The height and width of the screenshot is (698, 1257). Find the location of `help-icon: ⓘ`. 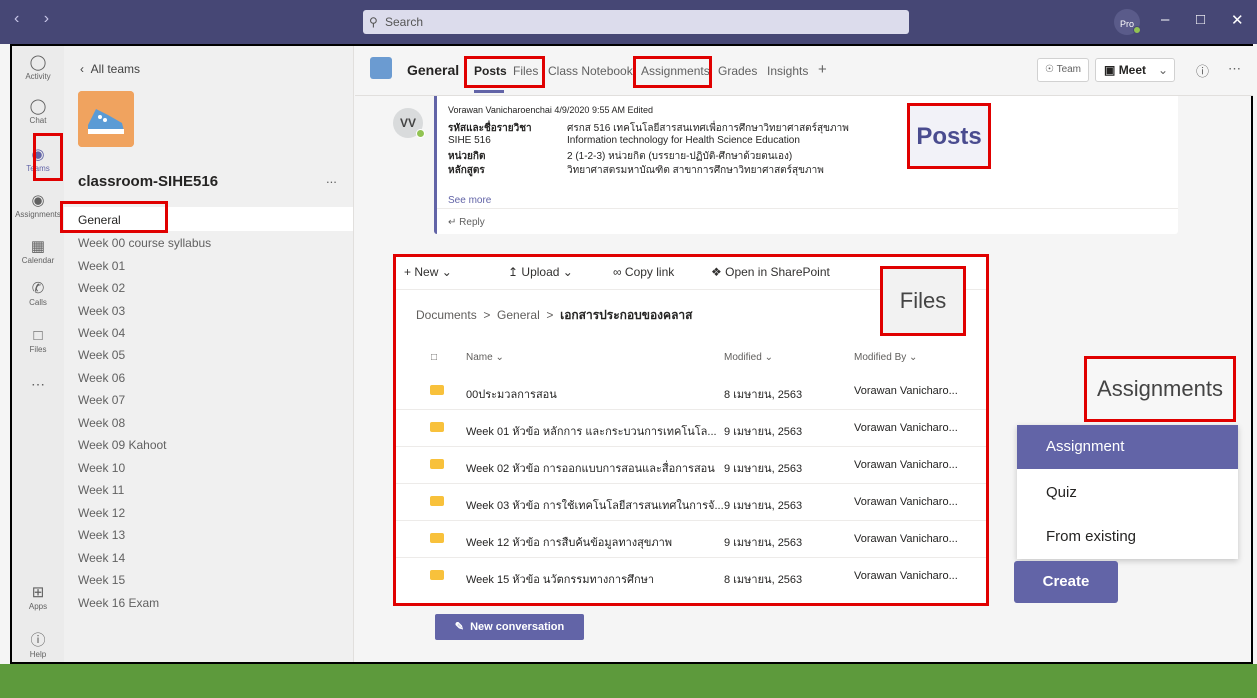

help-icon: ⓘ is located at coordinates (38, 640).